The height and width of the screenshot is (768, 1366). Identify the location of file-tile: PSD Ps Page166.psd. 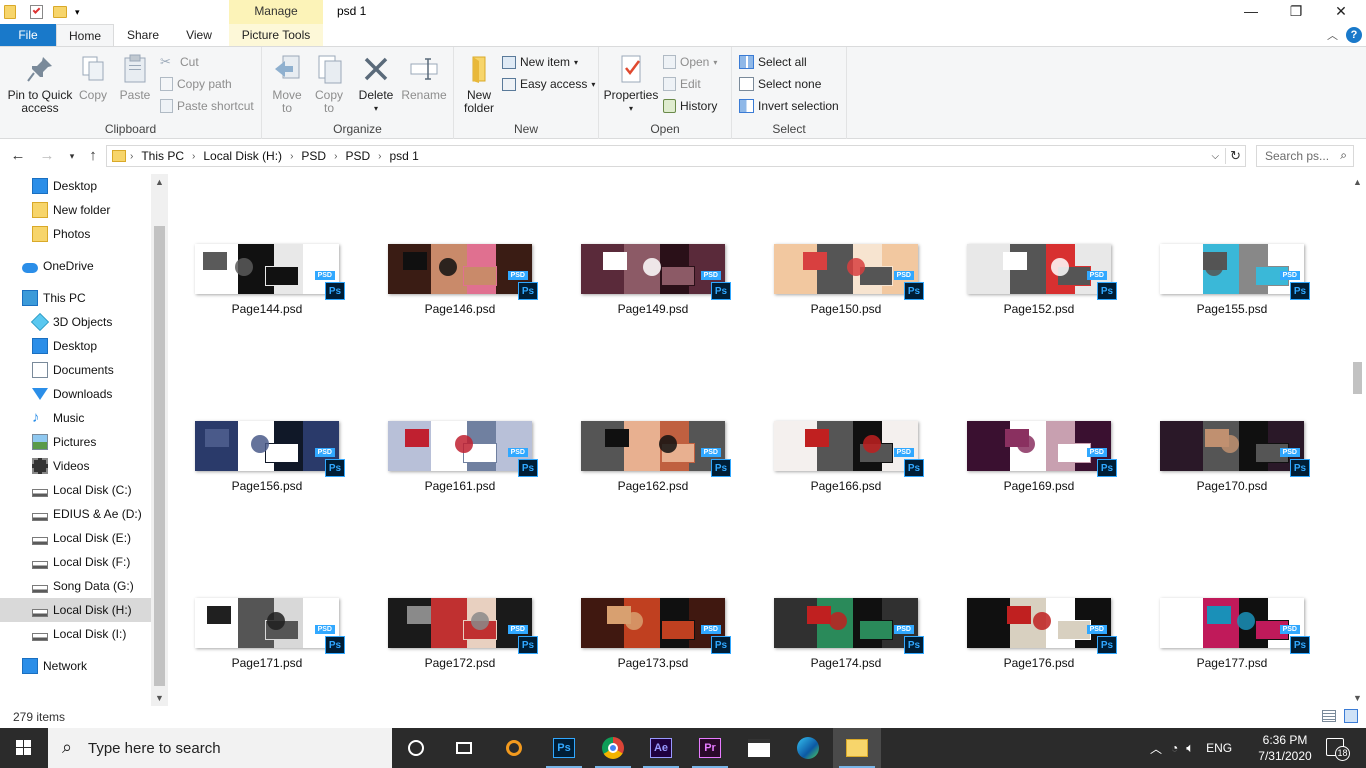
(847, 457).